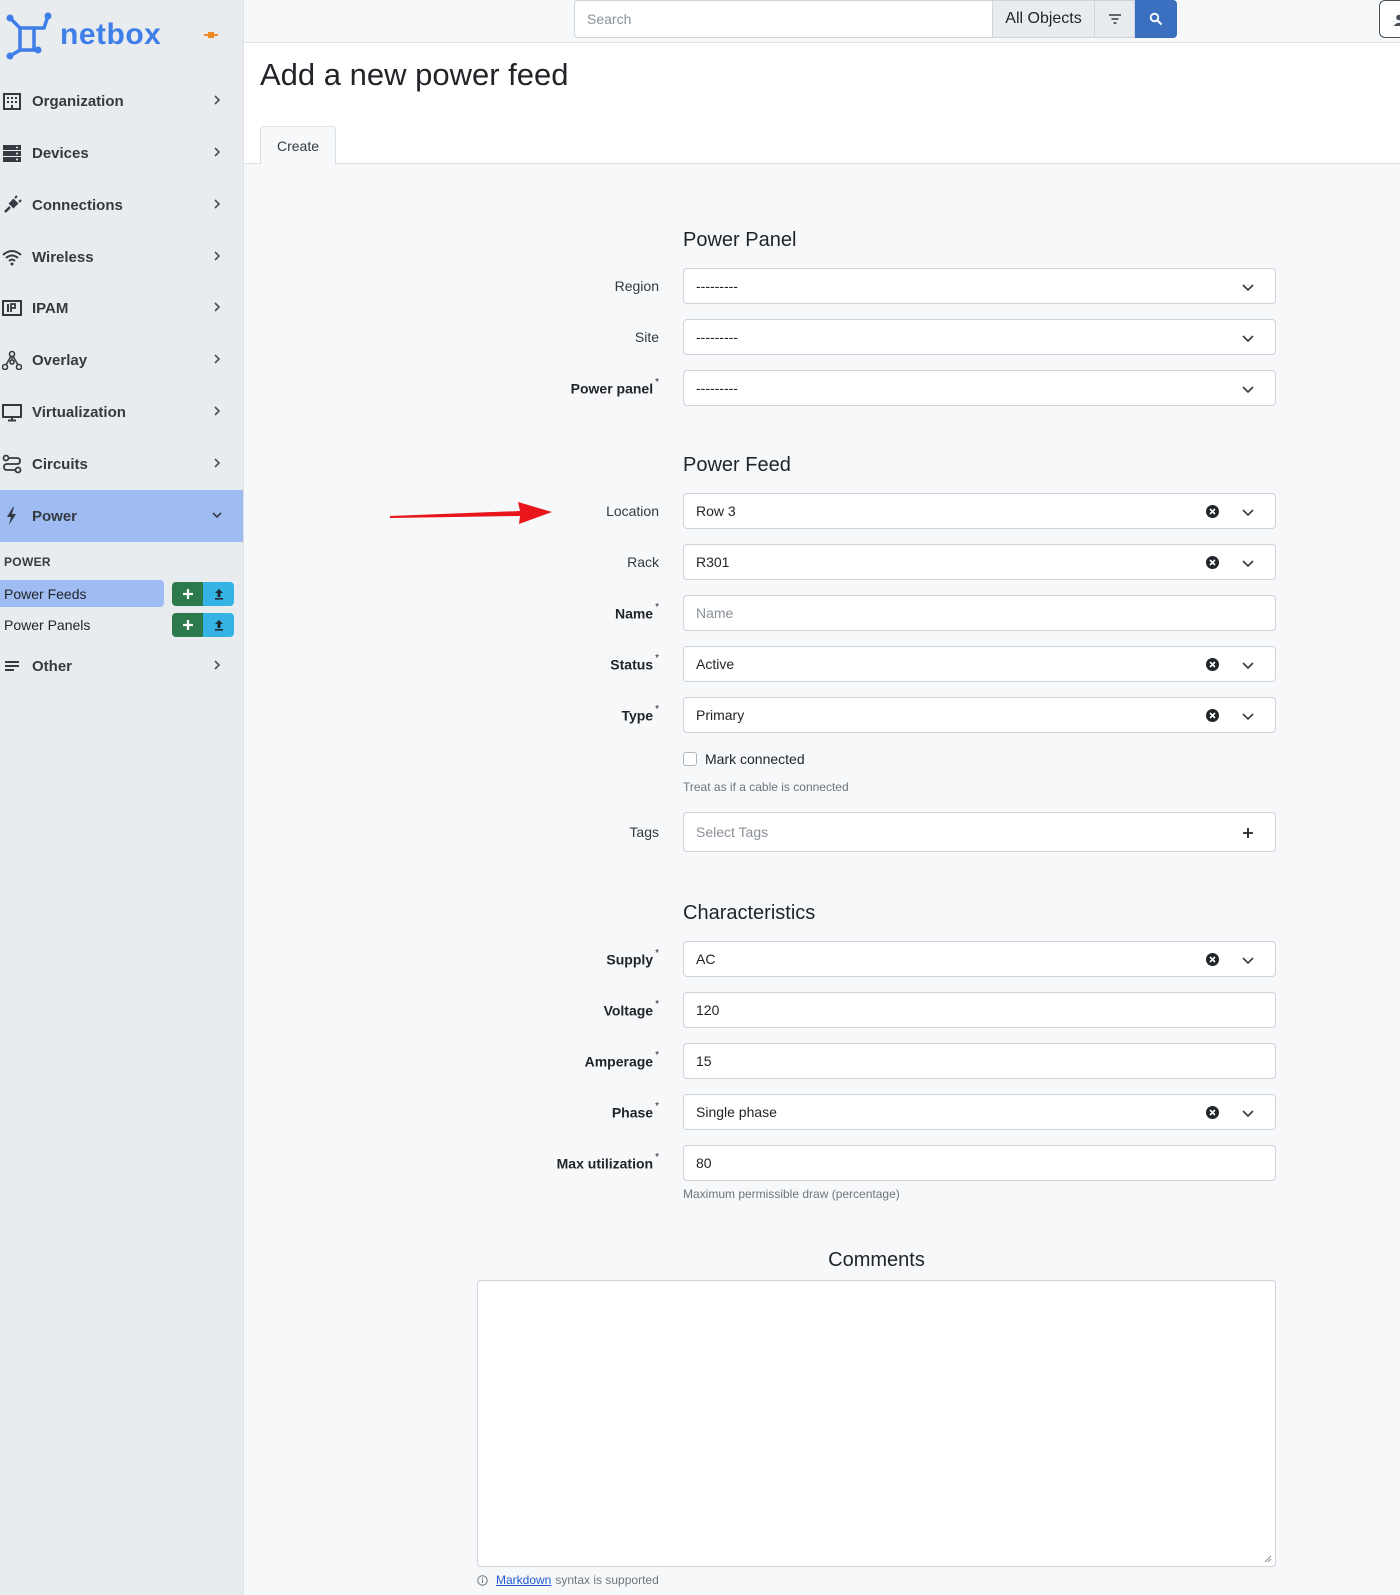  Describe the element at coordinates (716, 511) in the screenshot. I see `location-value: Row 3` at that location.